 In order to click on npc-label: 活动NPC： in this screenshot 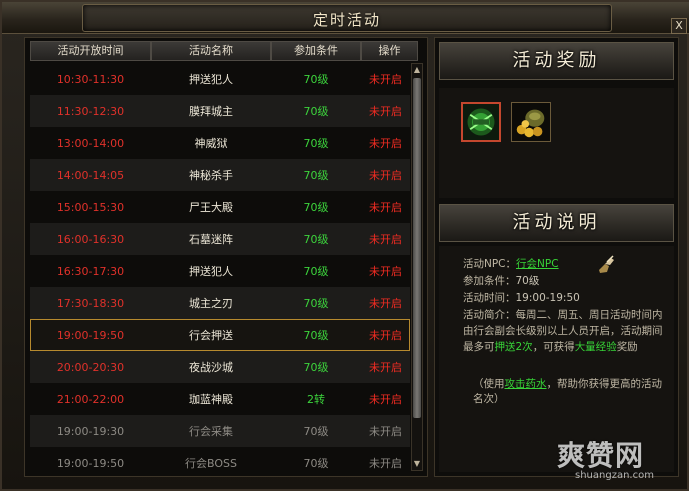, I will do `click(490, 264)`.